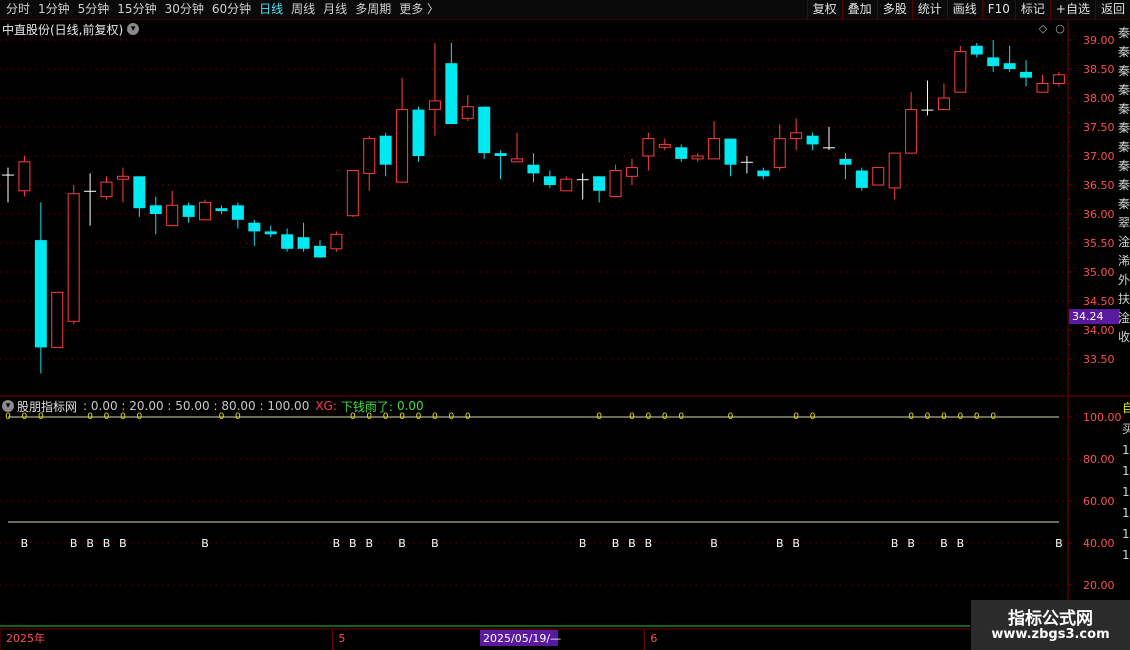 This screenshot has height=650, width=1130. What do you see at coordinates (133, 29) in the screenshot?
I see `chart-options-chevron-icon: ▾` at bounding box center [133, 29].